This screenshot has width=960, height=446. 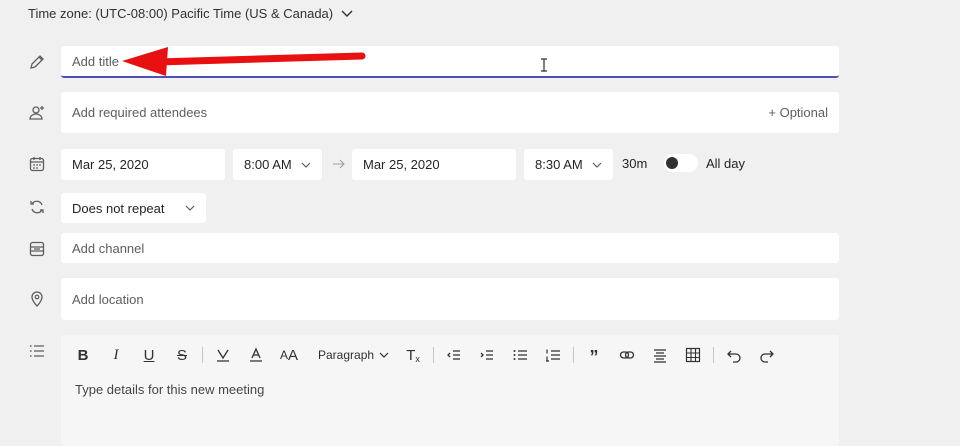 I want to click on repeat-icon, so click(x=37, y=207).